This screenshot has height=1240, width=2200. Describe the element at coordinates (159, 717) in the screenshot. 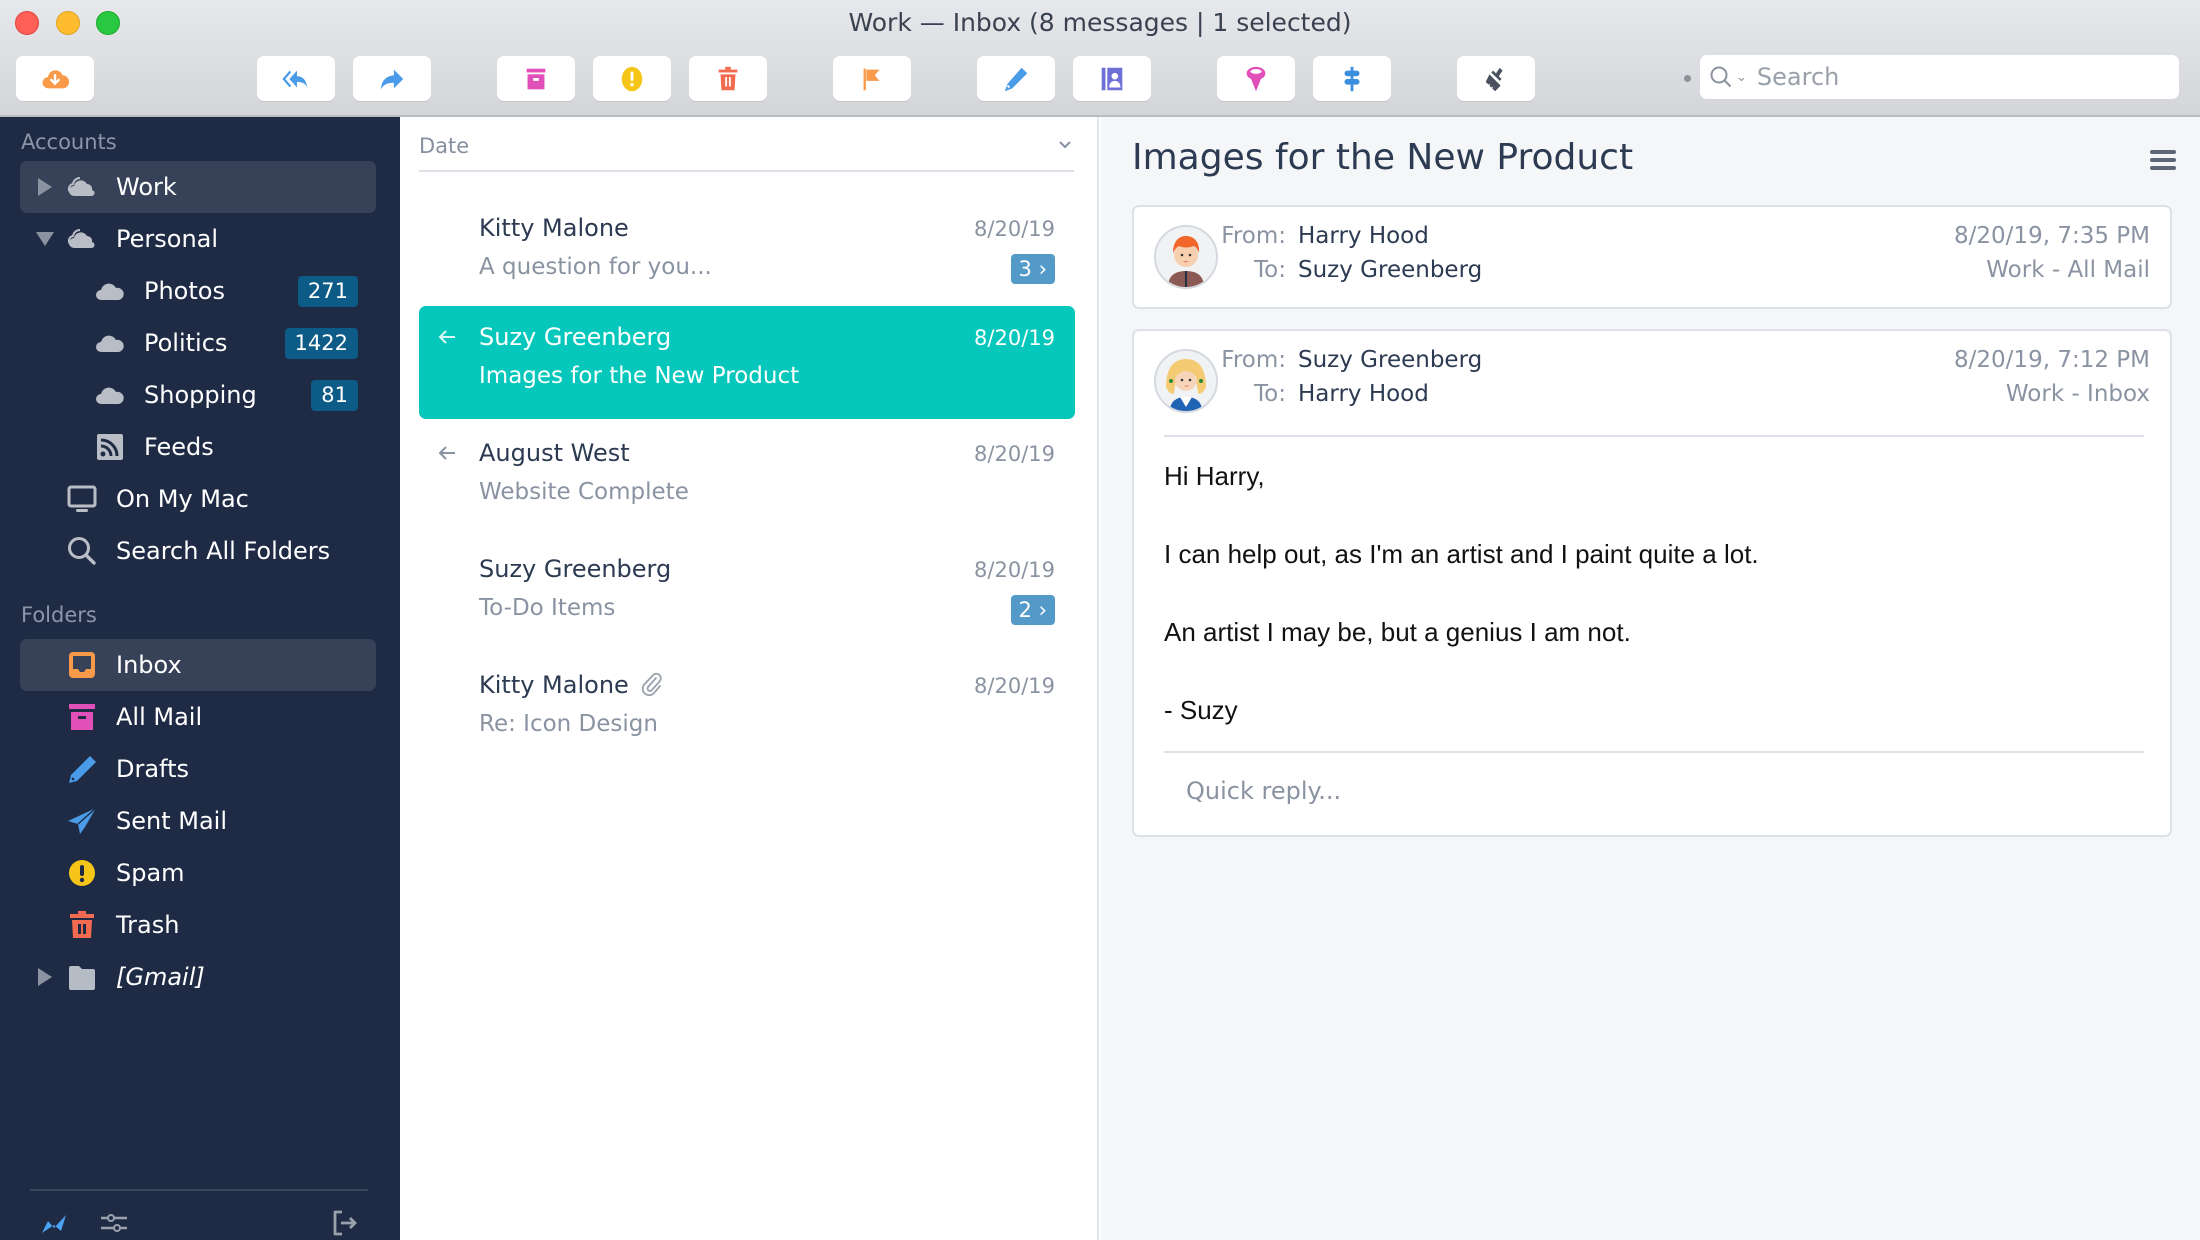

I see `sidebar-item-label: All Mail` at that location.